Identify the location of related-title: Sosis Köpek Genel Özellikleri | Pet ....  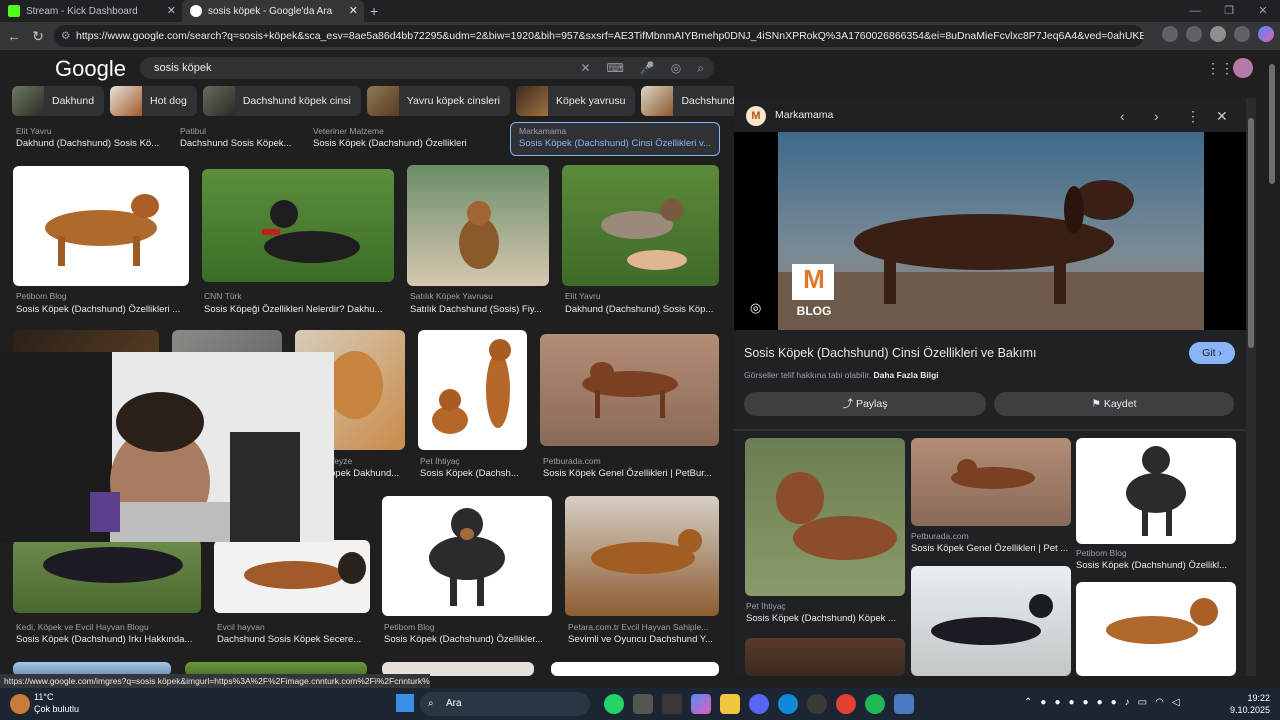
(990, 548).